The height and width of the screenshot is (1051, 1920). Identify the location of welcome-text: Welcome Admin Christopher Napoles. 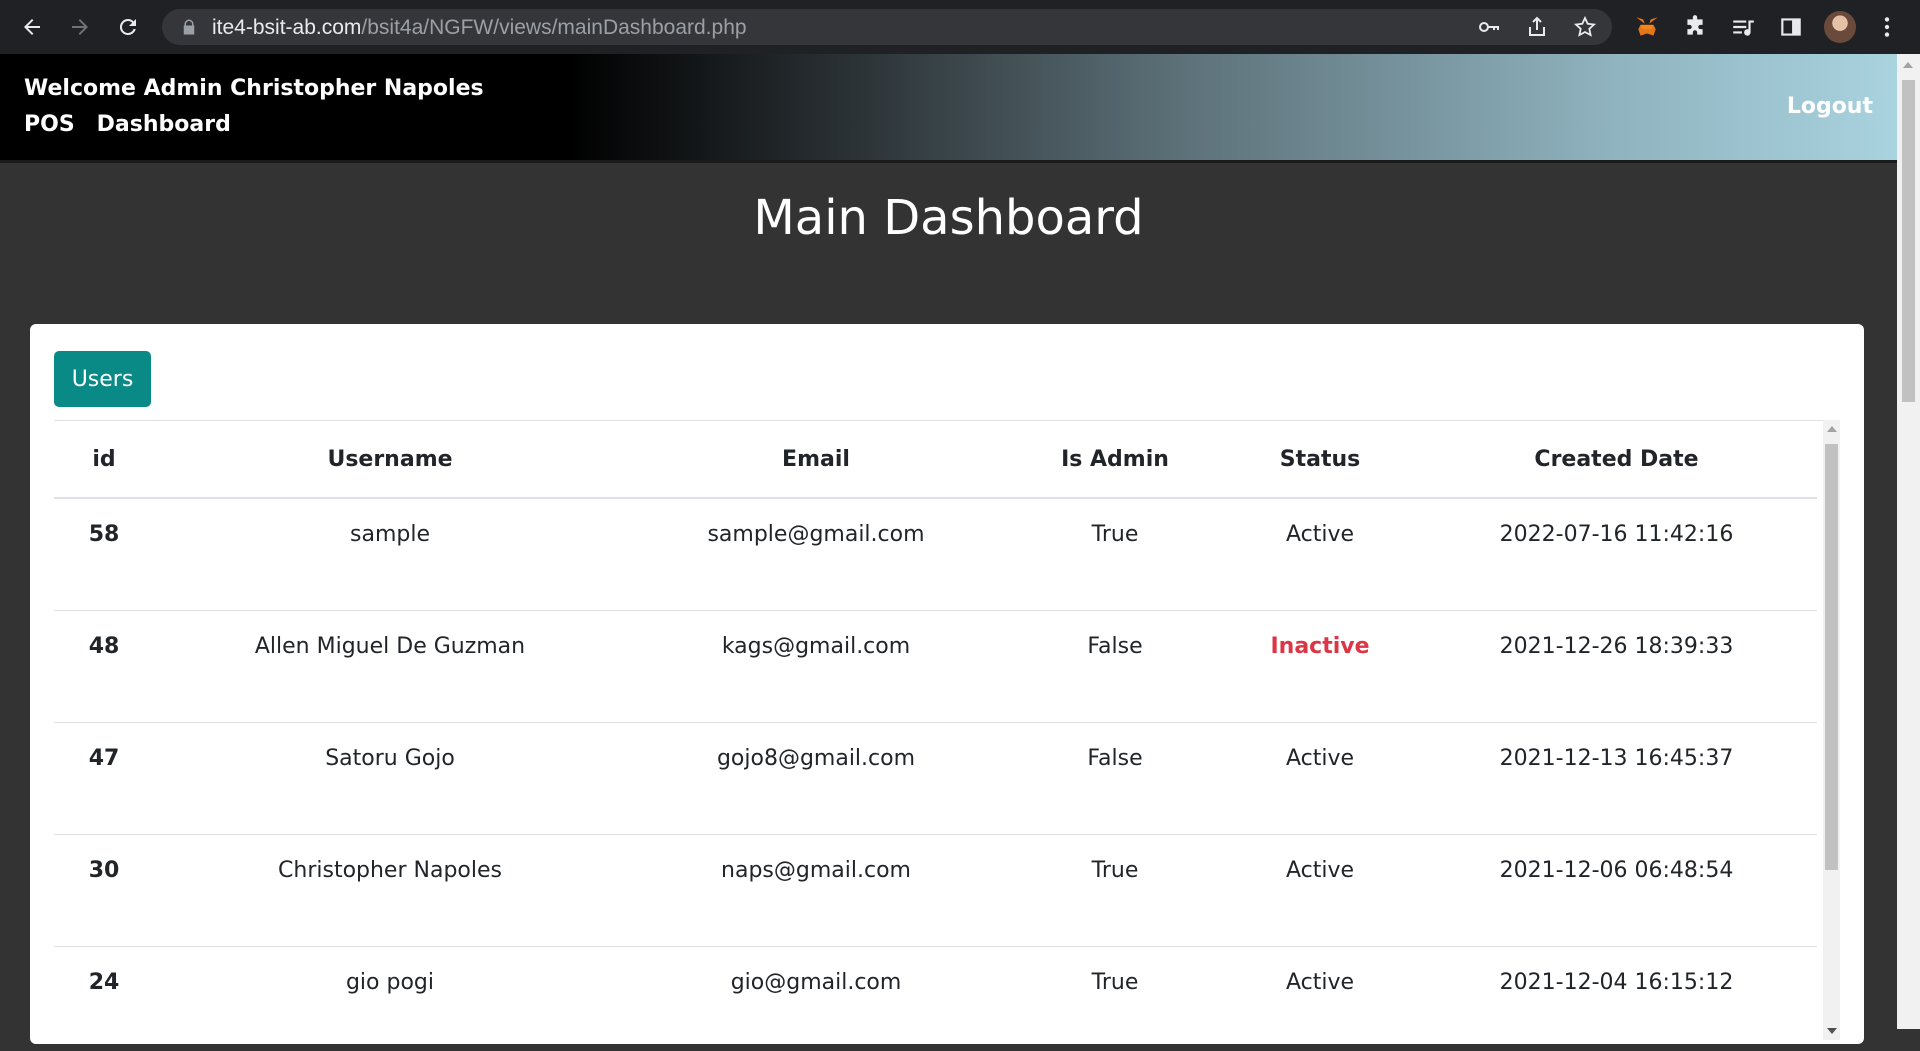
(254, 88).